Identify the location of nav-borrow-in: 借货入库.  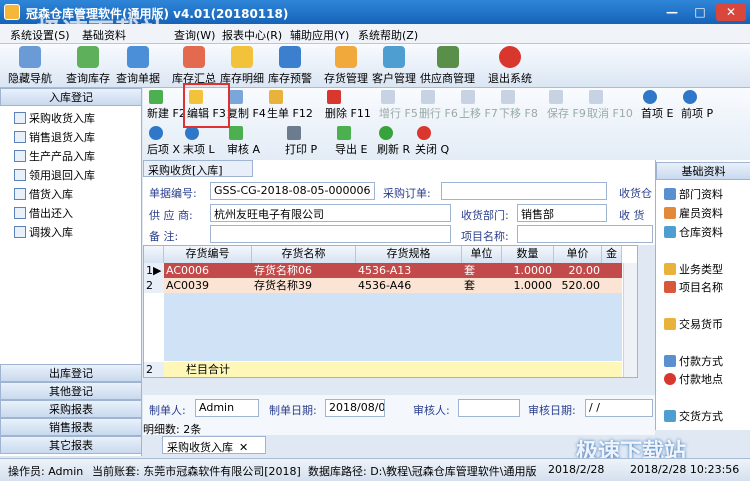
(43, 194).